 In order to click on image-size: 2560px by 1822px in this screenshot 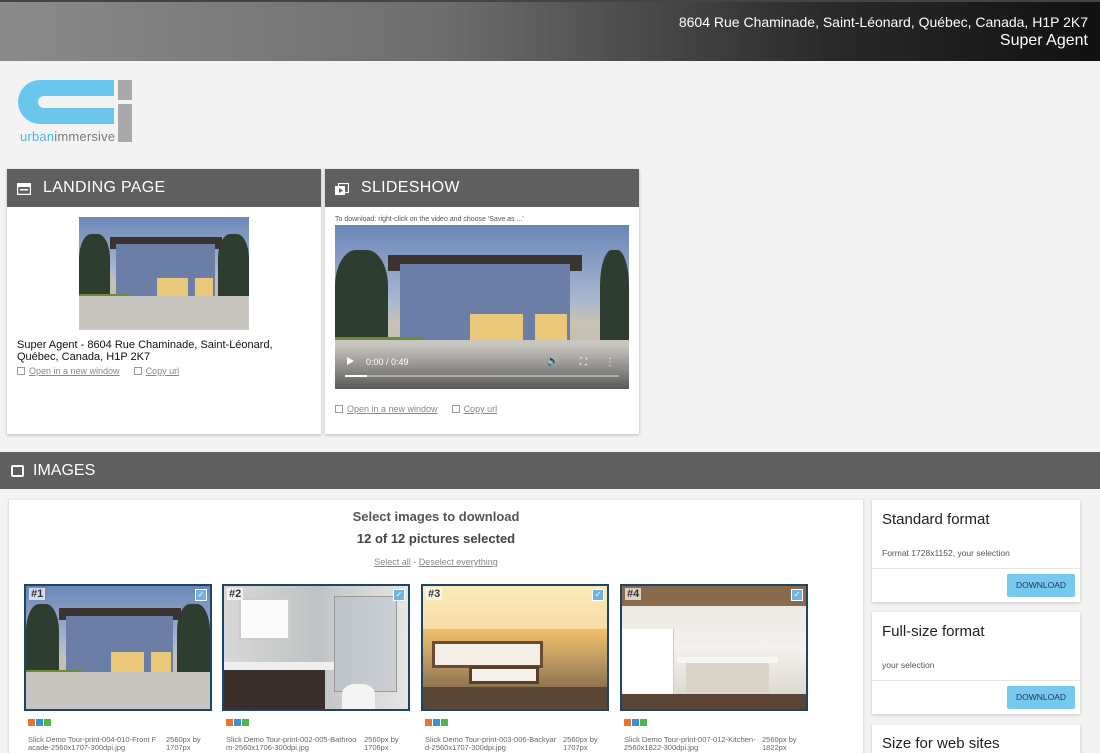, I will do `click(779, 743)`.